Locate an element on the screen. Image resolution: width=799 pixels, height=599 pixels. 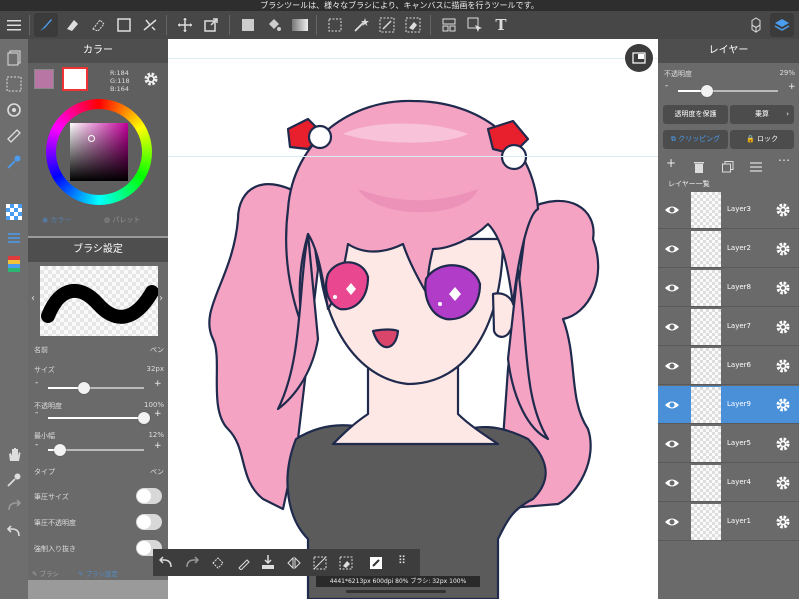
hue-ring is located at coordinates (99, 152).